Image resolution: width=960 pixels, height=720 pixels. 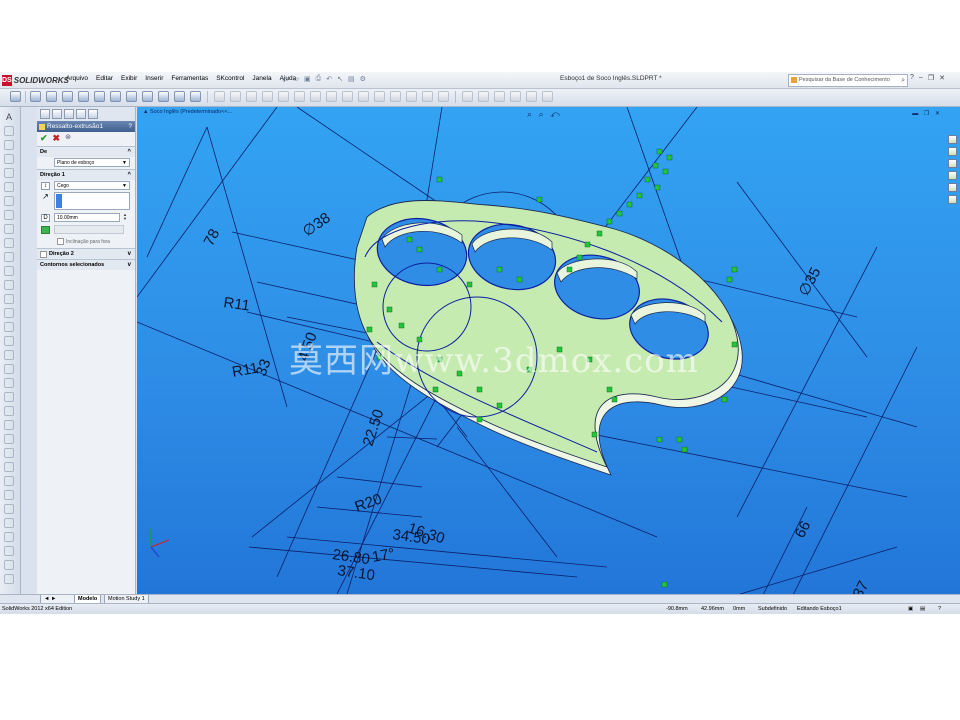 I want to click on scene-icon, so click(x=531, y=96).